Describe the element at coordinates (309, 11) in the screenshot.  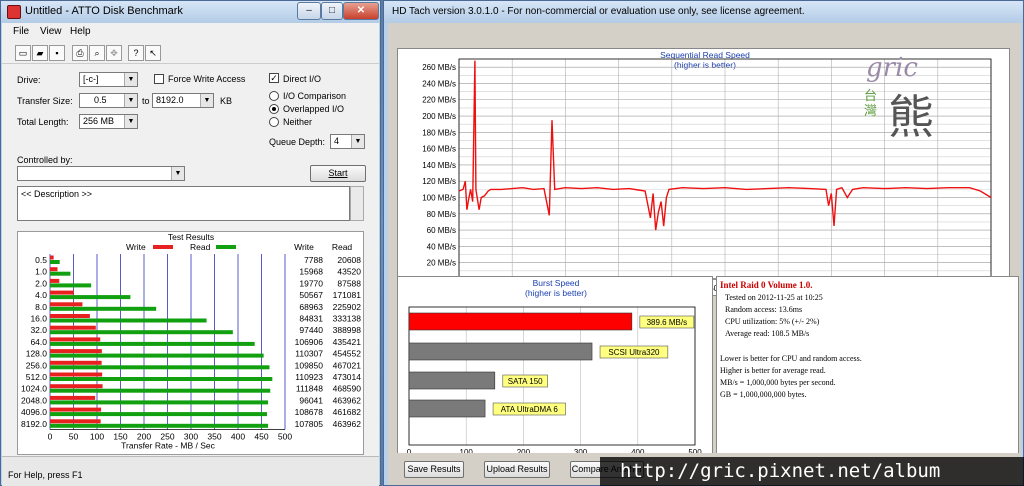
I see `minimize-button: –` at that location.